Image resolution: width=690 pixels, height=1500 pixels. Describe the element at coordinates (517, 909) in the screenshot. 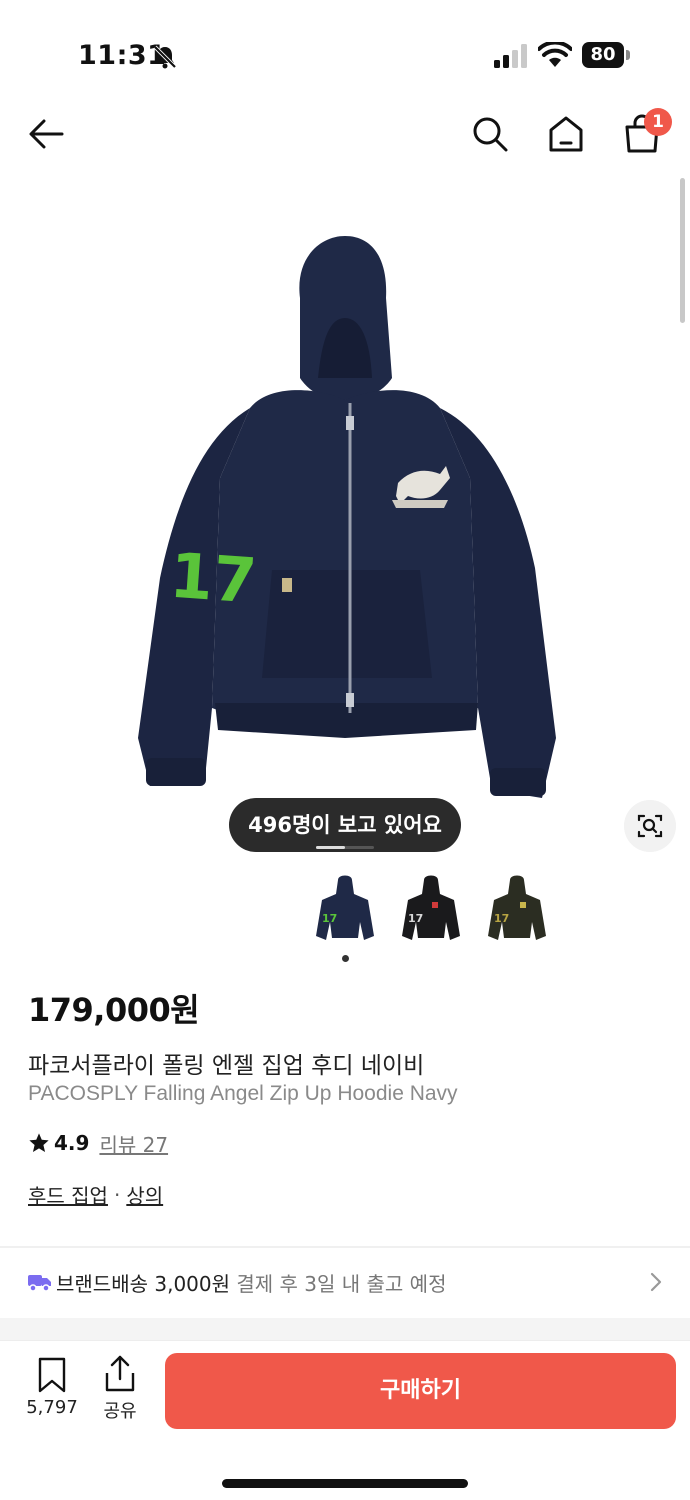

I see `variant-thumbnail-olive: 17` at that location.